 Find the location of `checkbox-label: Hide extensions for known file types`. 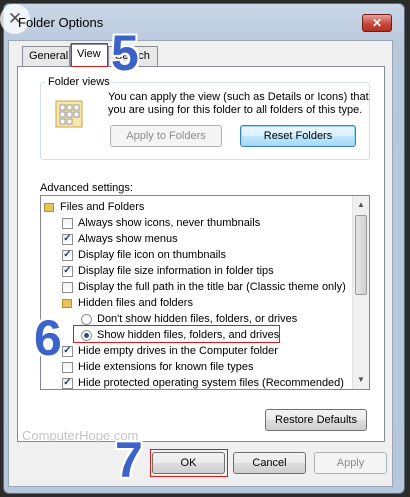

checkbox-label: Hide extensions for known file types is located at coordinates (166, 367).